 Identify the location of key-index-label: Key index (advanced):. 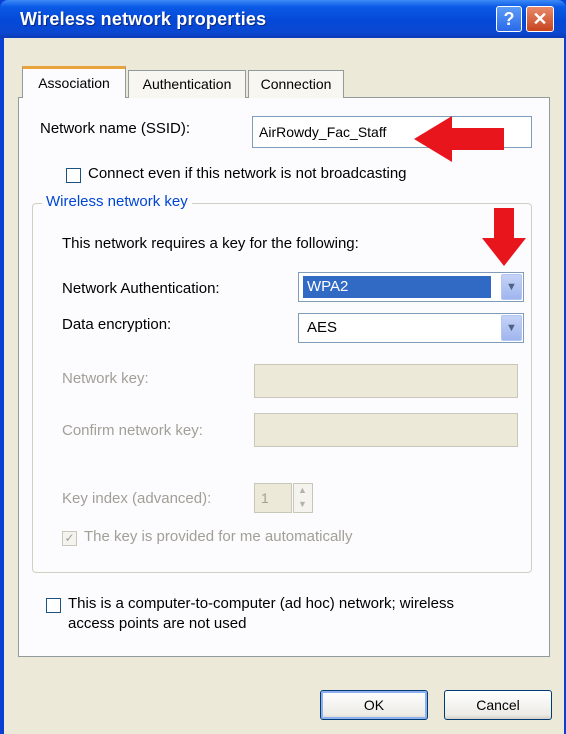
(137, 498).